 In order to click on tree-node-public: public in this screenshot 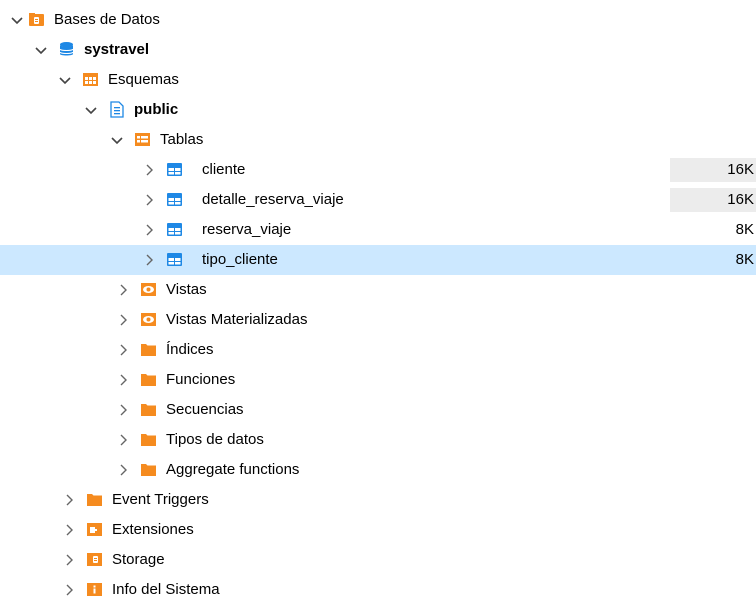, I will do `click(378, 110)`.